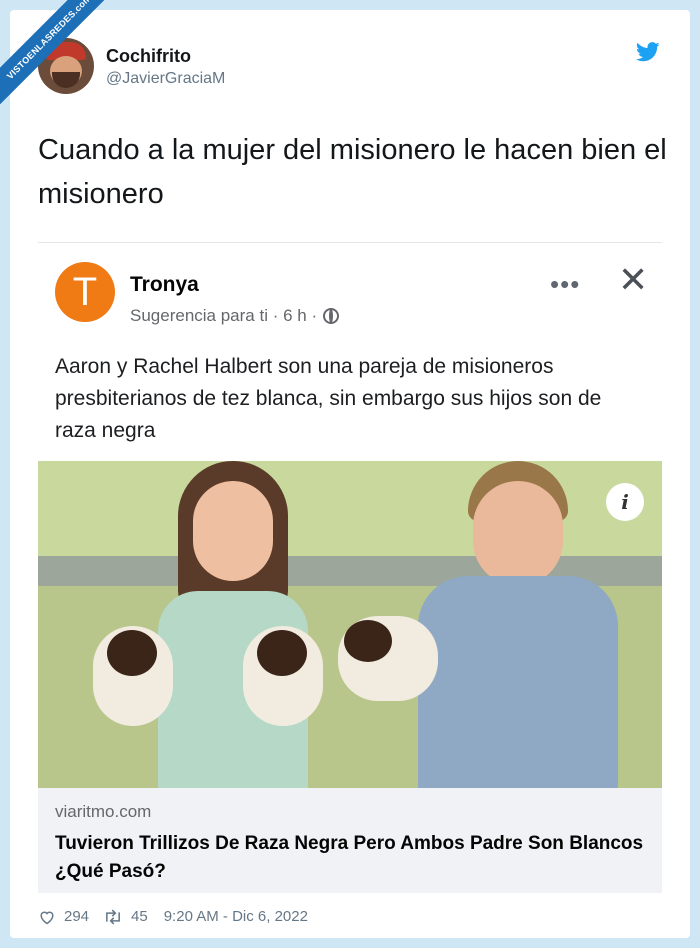  What do you see at coordinates (148, 56) in the screenshot?
I see `author-name: Cochifrito` at bounding box center [148, 56].